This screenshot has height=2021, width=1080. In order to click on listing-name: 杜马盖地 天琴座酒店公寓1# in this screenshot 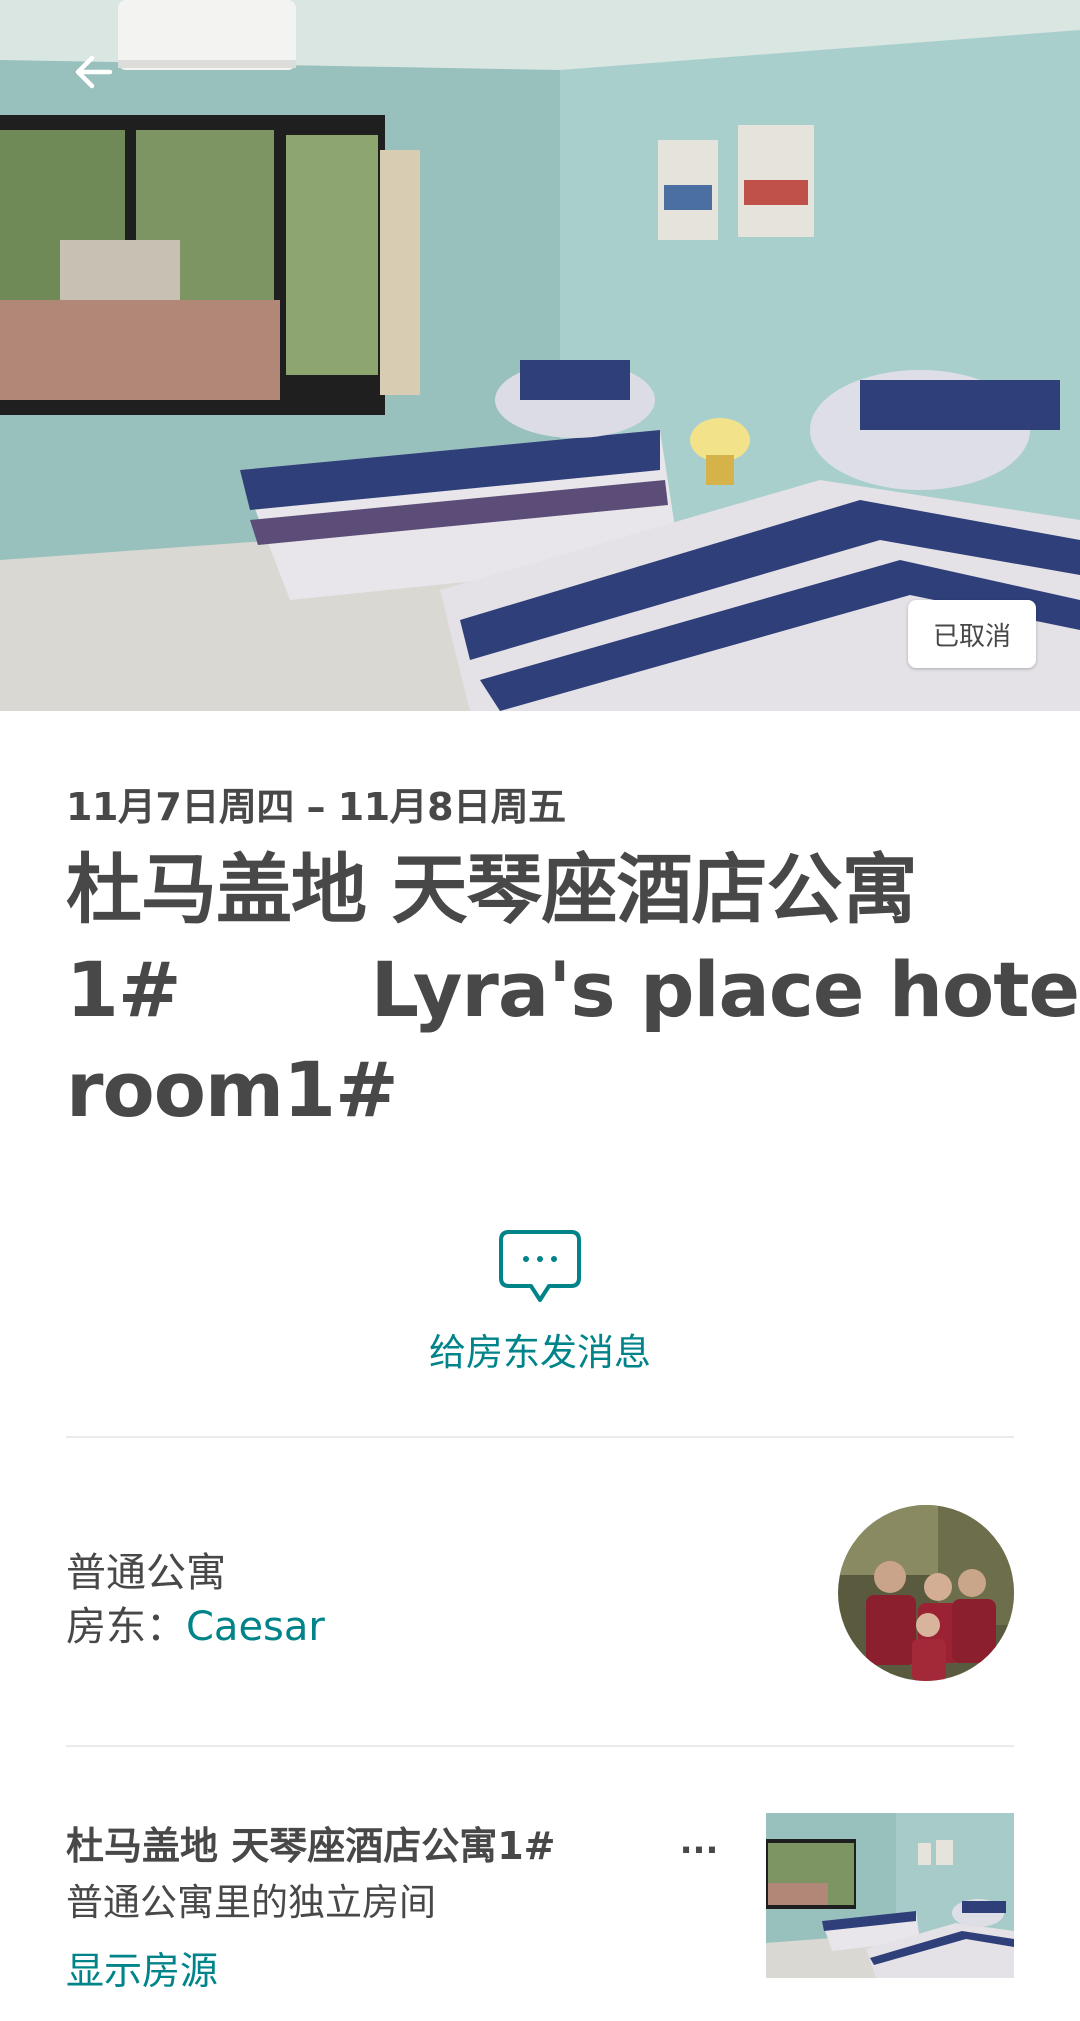, I will do `click(311, 1846)`.